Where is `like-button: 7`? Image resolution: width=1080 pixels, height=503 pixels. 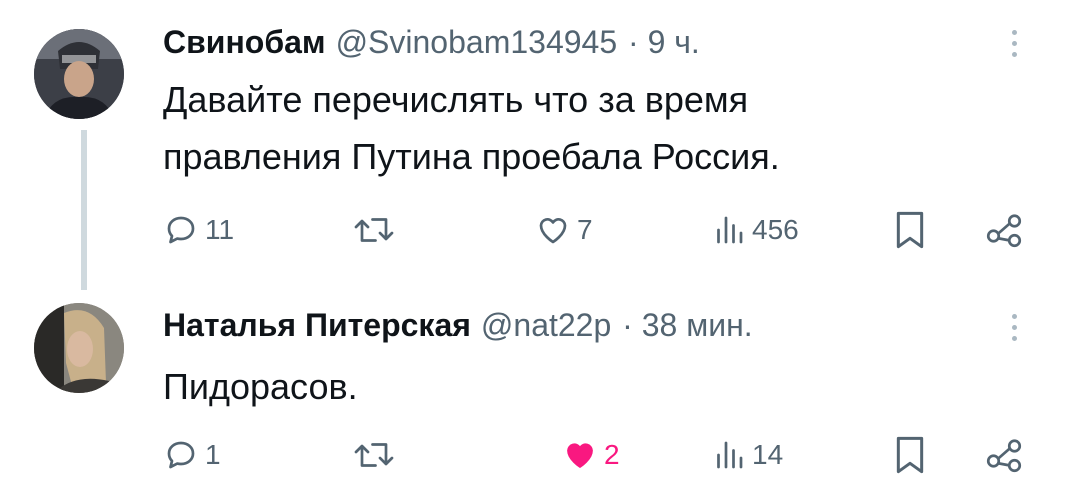
like-button: 7 is located at coordinates (564, 230).